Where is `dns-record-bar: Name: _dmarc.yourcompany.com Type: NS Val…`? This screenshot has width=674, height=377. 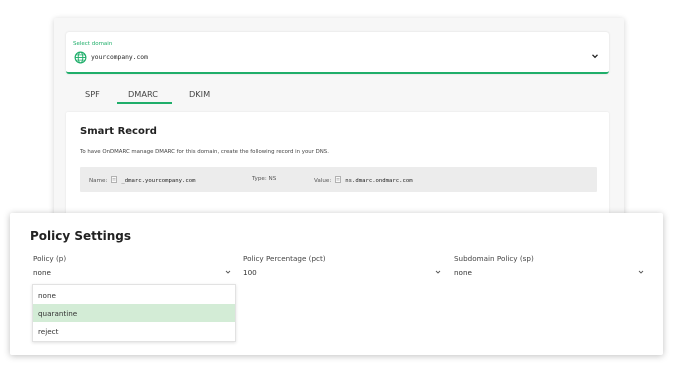
dns-record-bar: Name: _dmarc.yourcompany.com Type: NS Val… is located at coordinates (338, 179).